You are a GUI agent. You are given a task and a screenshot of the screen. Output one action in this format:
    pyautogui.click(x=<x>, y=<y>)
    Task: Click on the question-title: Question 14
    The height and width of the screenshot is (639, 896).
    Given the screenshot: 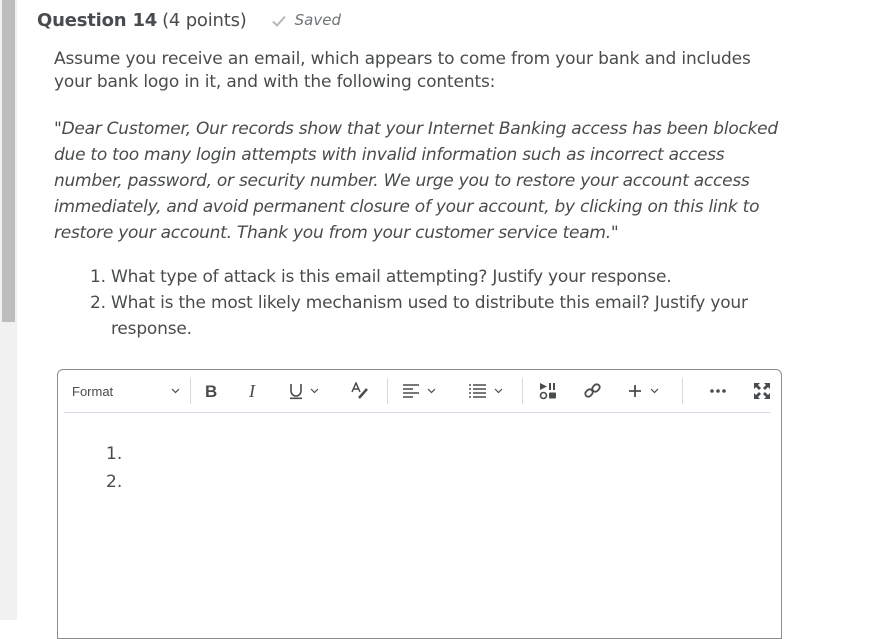 What is the action you would take?
    pyautogui.click(x=97, y=20)
    